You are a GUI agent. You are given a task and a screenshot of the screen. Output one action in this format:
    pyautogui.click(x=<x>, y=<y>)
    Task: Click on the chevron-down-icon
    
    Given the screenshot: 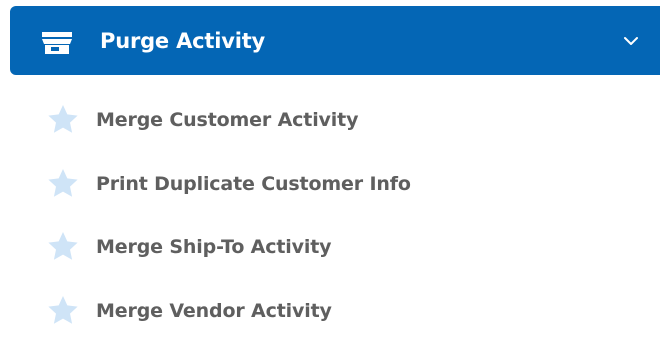 What is the action you would take?
    pyautogui.click(x=631, y=41)
    